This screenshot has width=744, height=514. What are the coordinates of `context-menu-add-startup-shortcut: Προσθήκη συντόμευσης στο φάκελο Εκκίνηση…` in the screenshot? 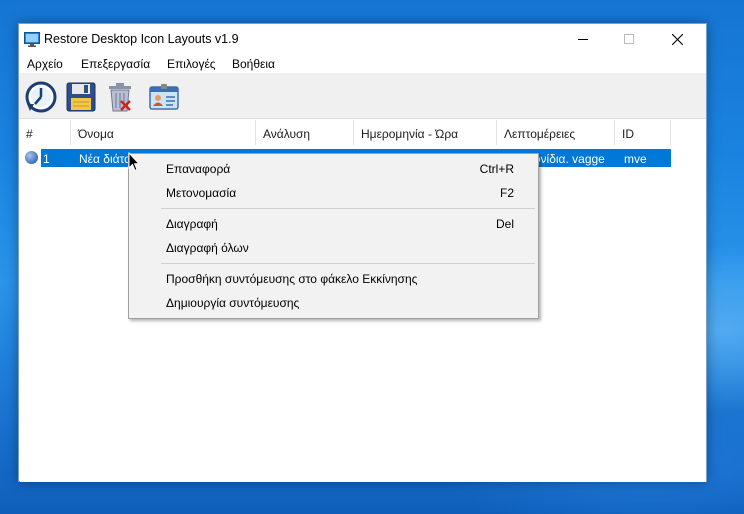 It's located at (333, 279).